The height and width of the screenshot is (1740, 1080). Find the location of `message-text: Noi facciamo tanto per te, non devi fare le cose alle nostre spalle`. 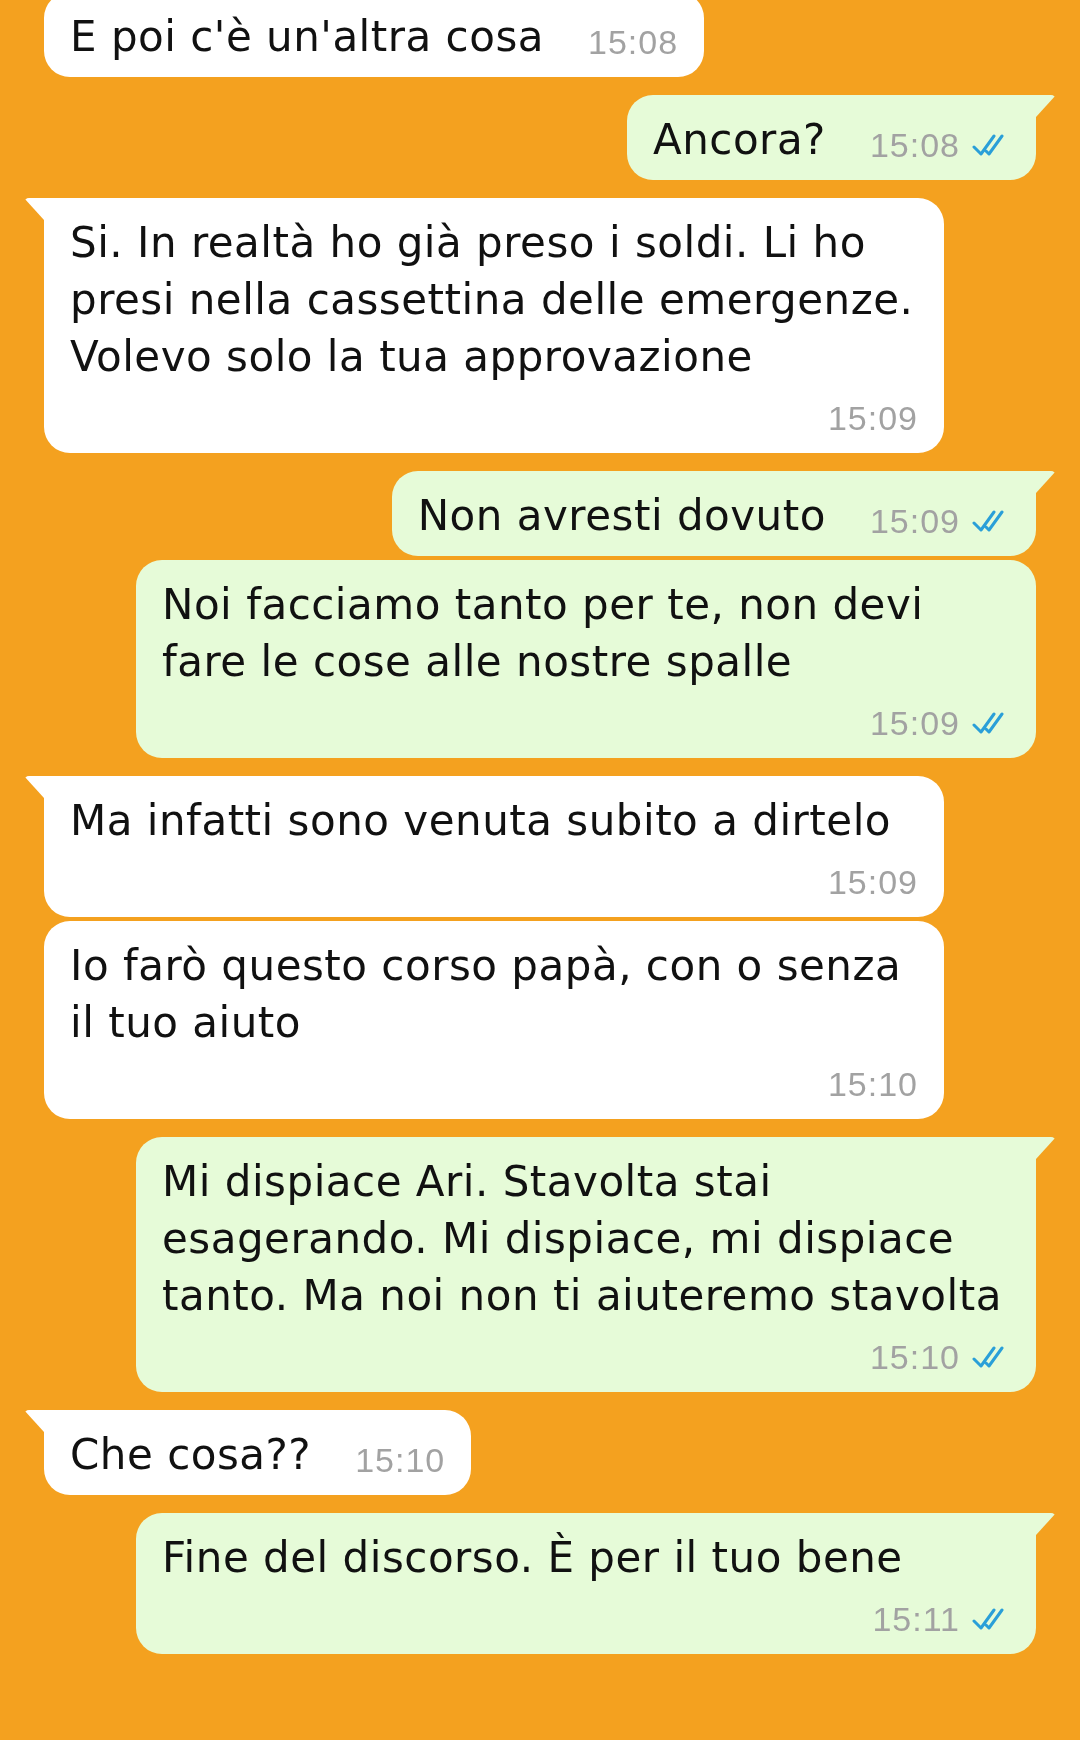

message-text: Noi facciamo tanto per te, non devi fare le cose alle nostre spalle is located at coordinates (543, 633).